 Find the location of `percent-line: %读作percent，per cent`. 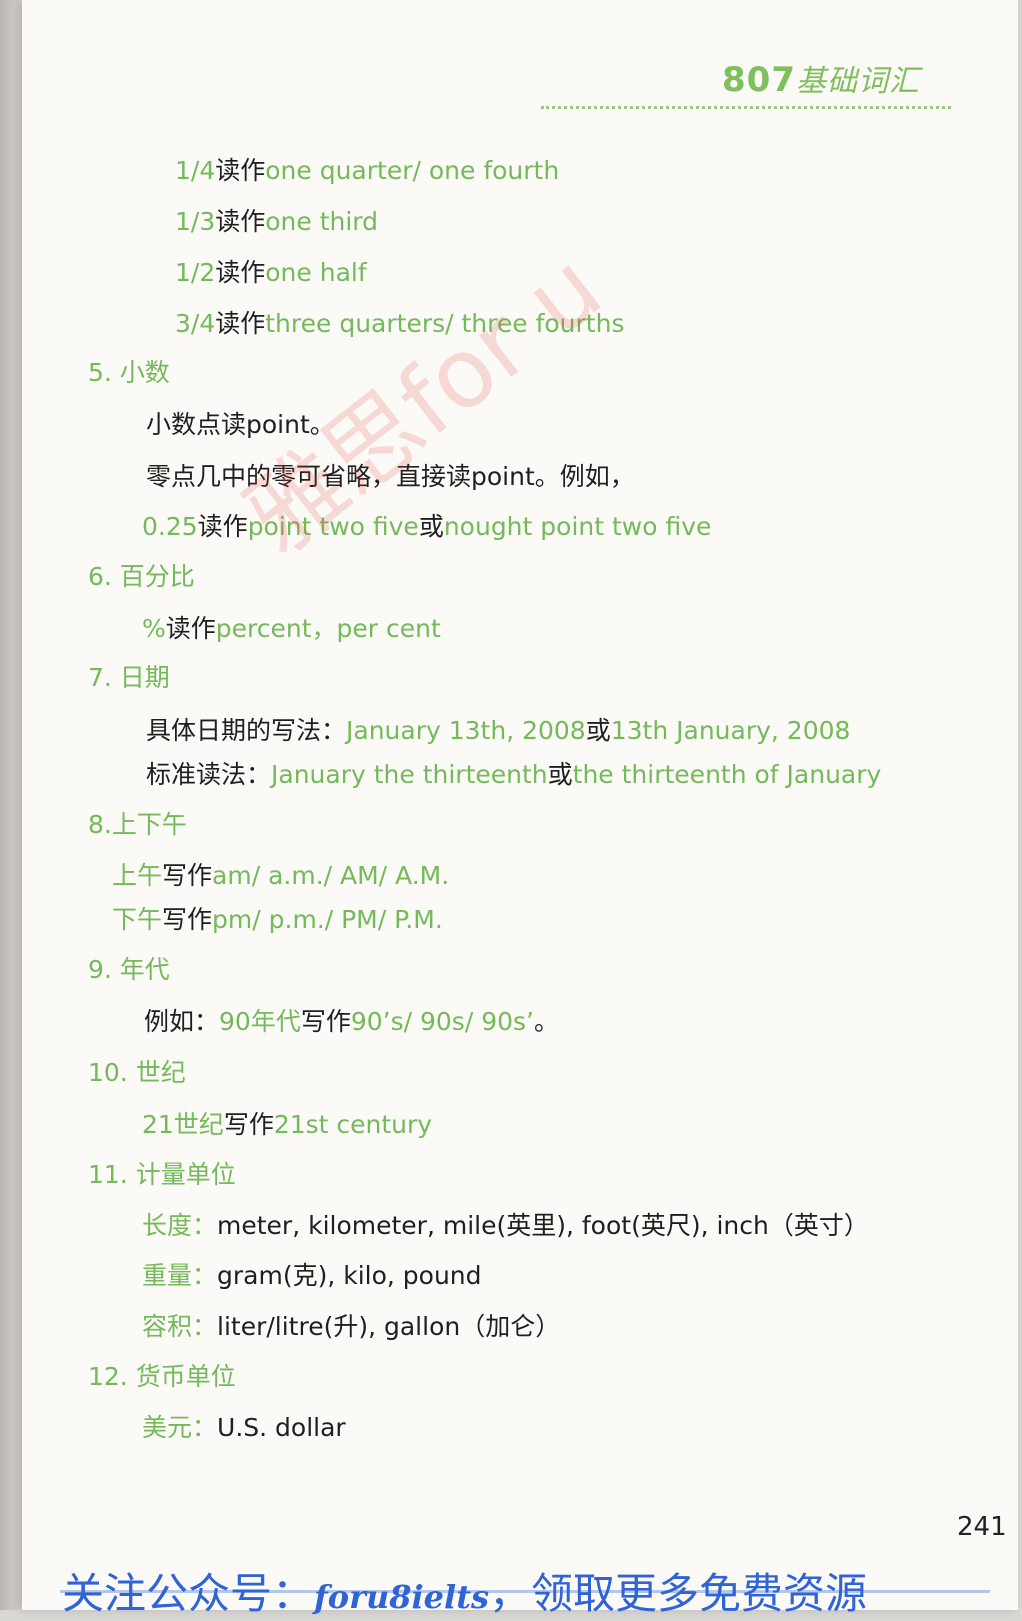

percent-line: %读作percent，per cent is located at coordinates (291, 629).